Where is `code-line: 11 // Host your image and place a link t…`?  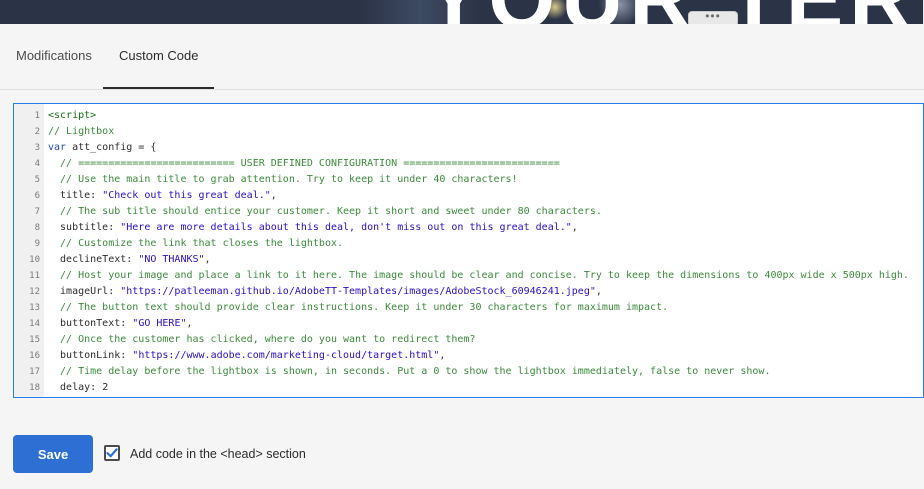 code-line: 11 // Host your image and place a link t… is located at coordinates (461, 276).